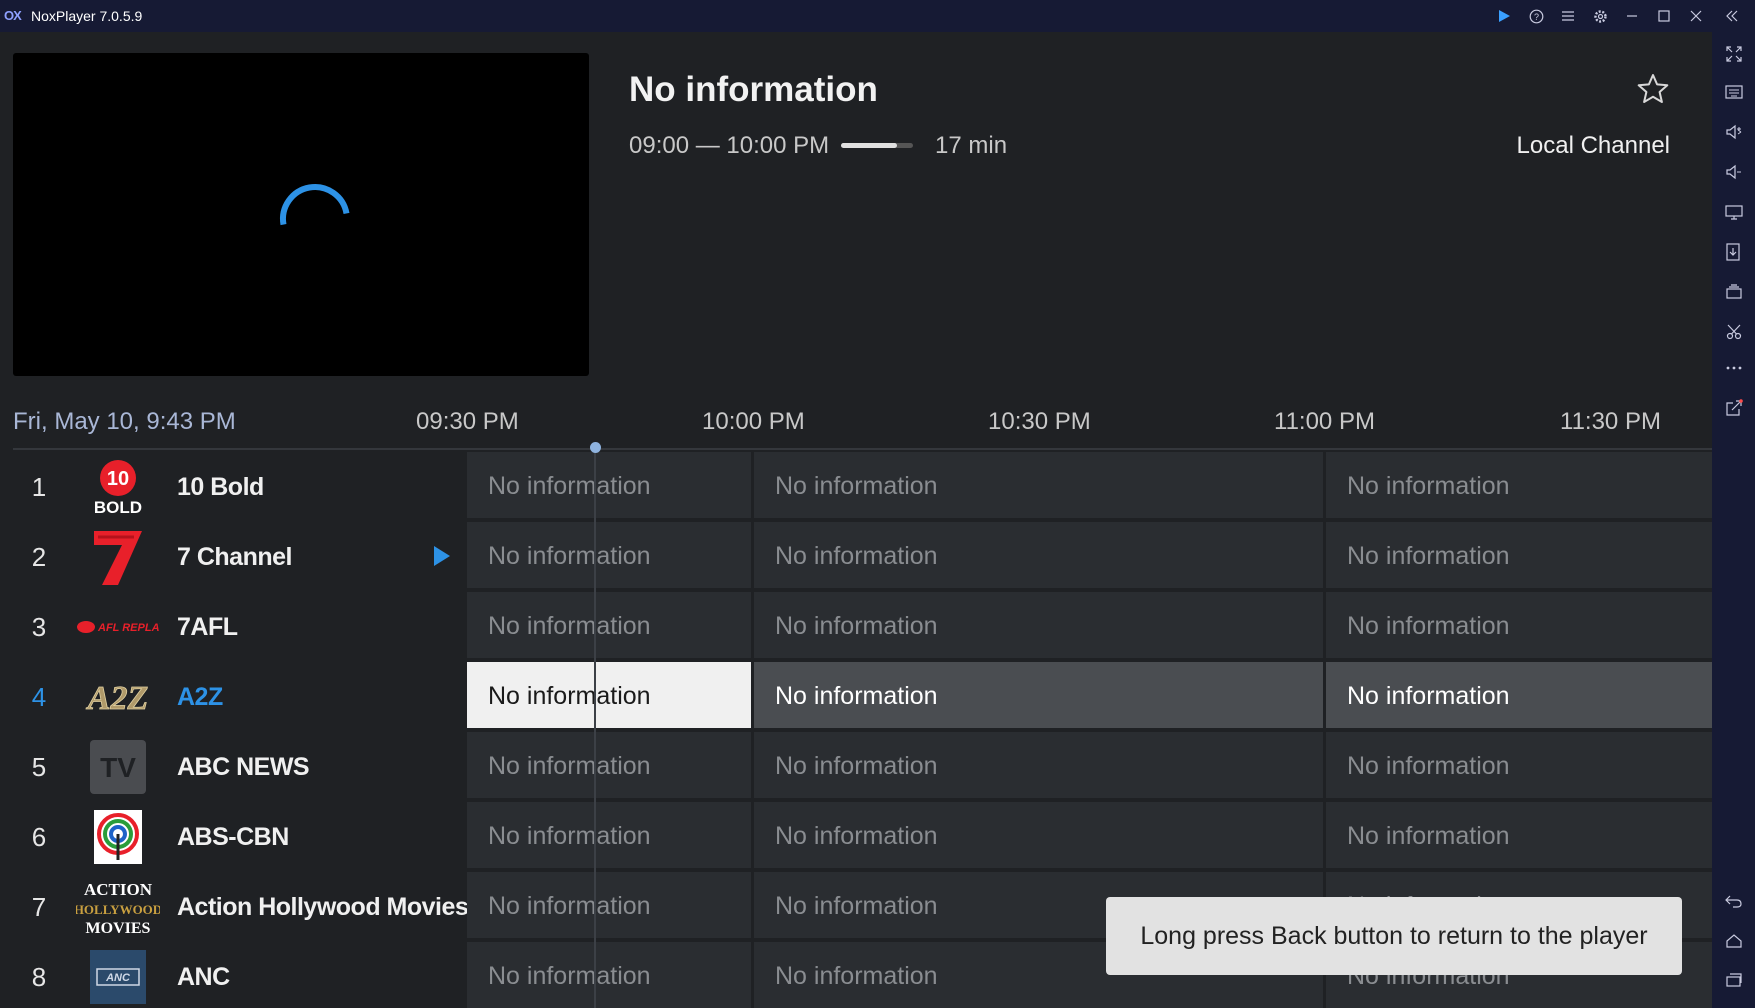 This screenshot has width=1755, height=1008. Describe the element at coordinates (1593, 145) in the screenshot. I see `program-channel-type: Local Channel` at that location.